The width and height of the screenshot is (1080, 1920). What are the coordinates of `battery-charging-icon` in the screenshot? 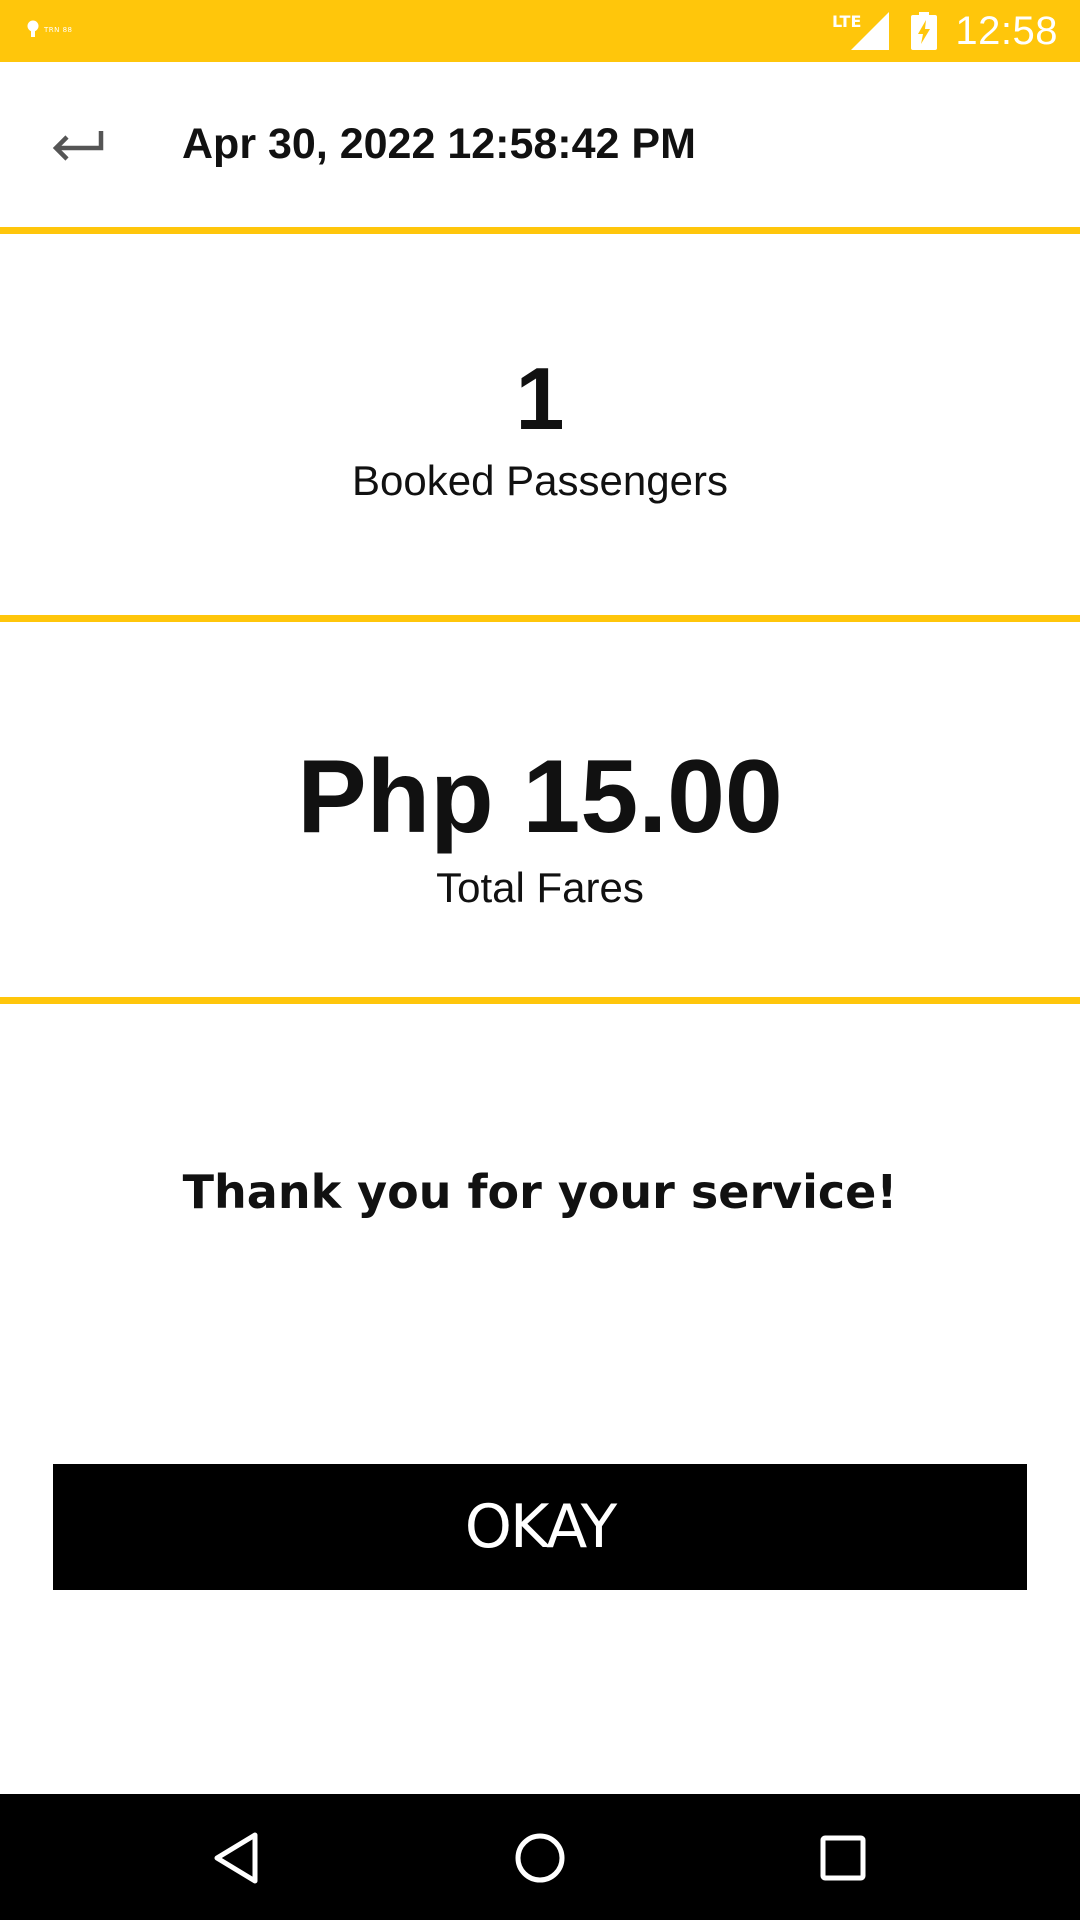 It's located at (924, 31).